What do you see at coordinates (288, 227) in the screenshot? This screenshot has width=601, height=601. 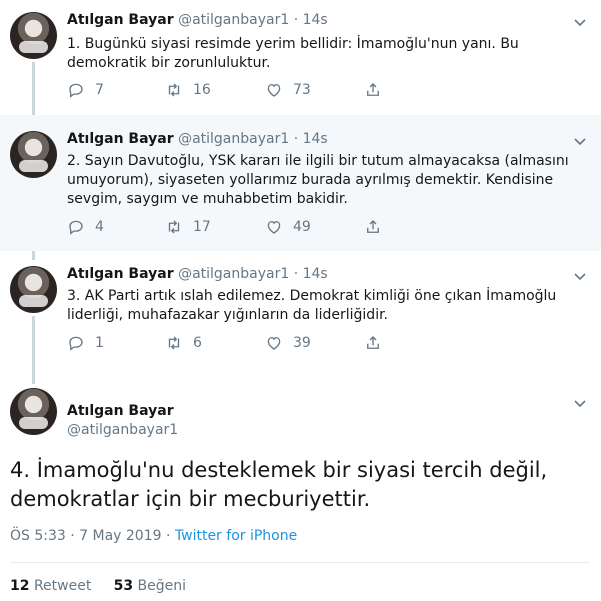 I see `like-button: 49` at bounding box center [288, 227].